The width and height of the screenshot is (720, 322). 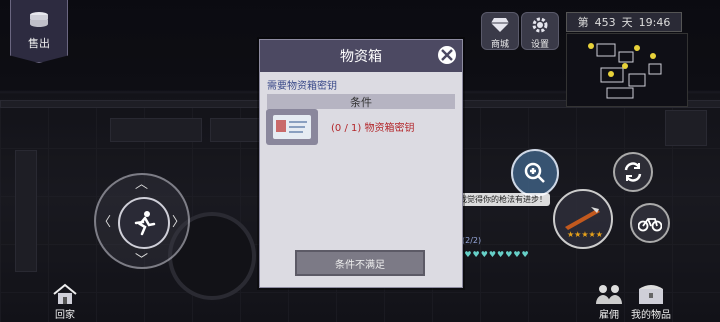 I want to click on arrow-left-icon: 〈, so click(x=105, y=222).